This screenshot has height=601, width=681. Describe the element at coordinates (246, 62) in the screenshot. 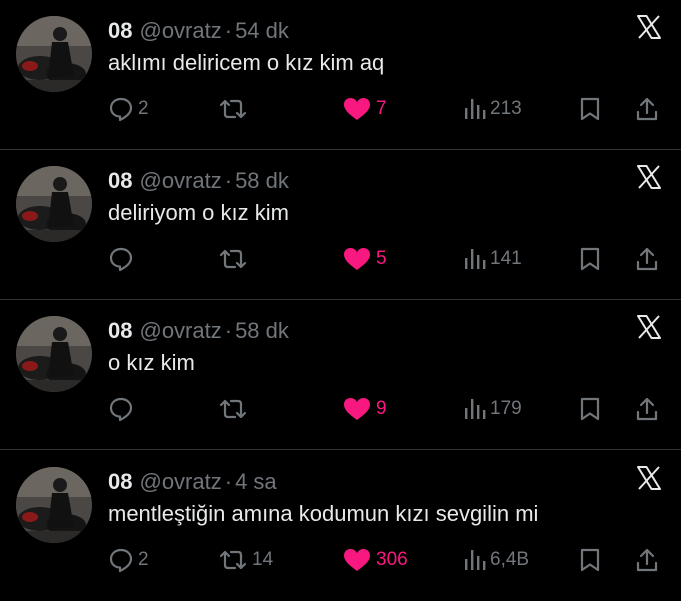

I see `tweet-text: aklımı deliricem o kız kim aq` at that location.